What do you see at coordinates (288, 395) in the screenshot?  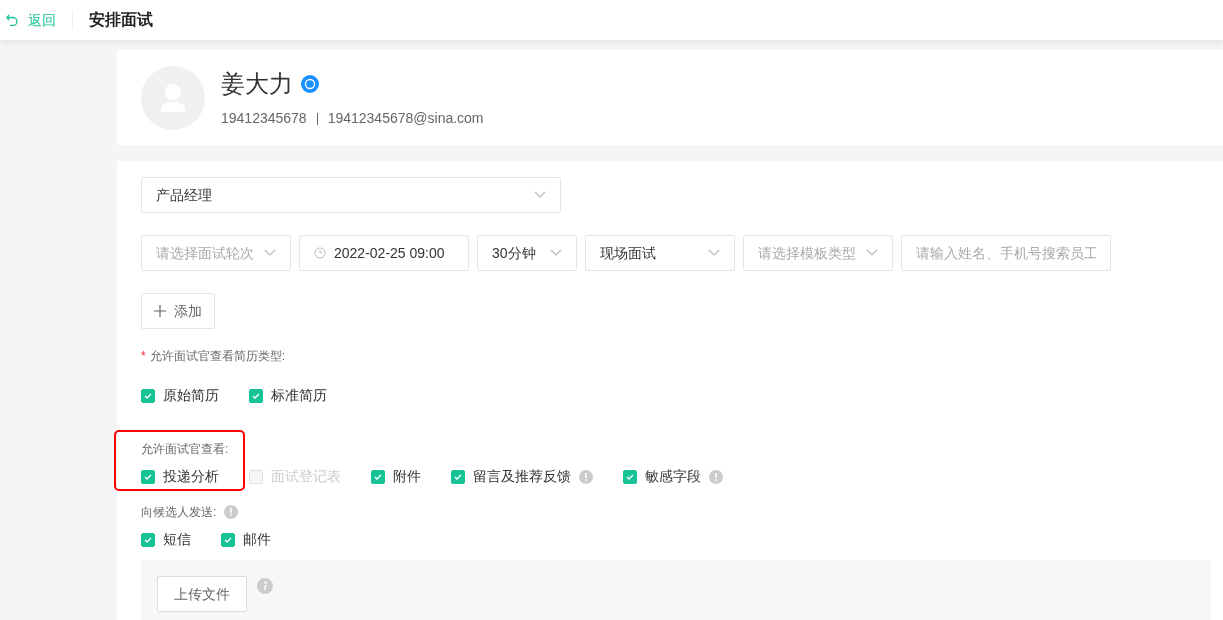 I see `checkbox-option: 标准简历` at bounding box center [288, 395].